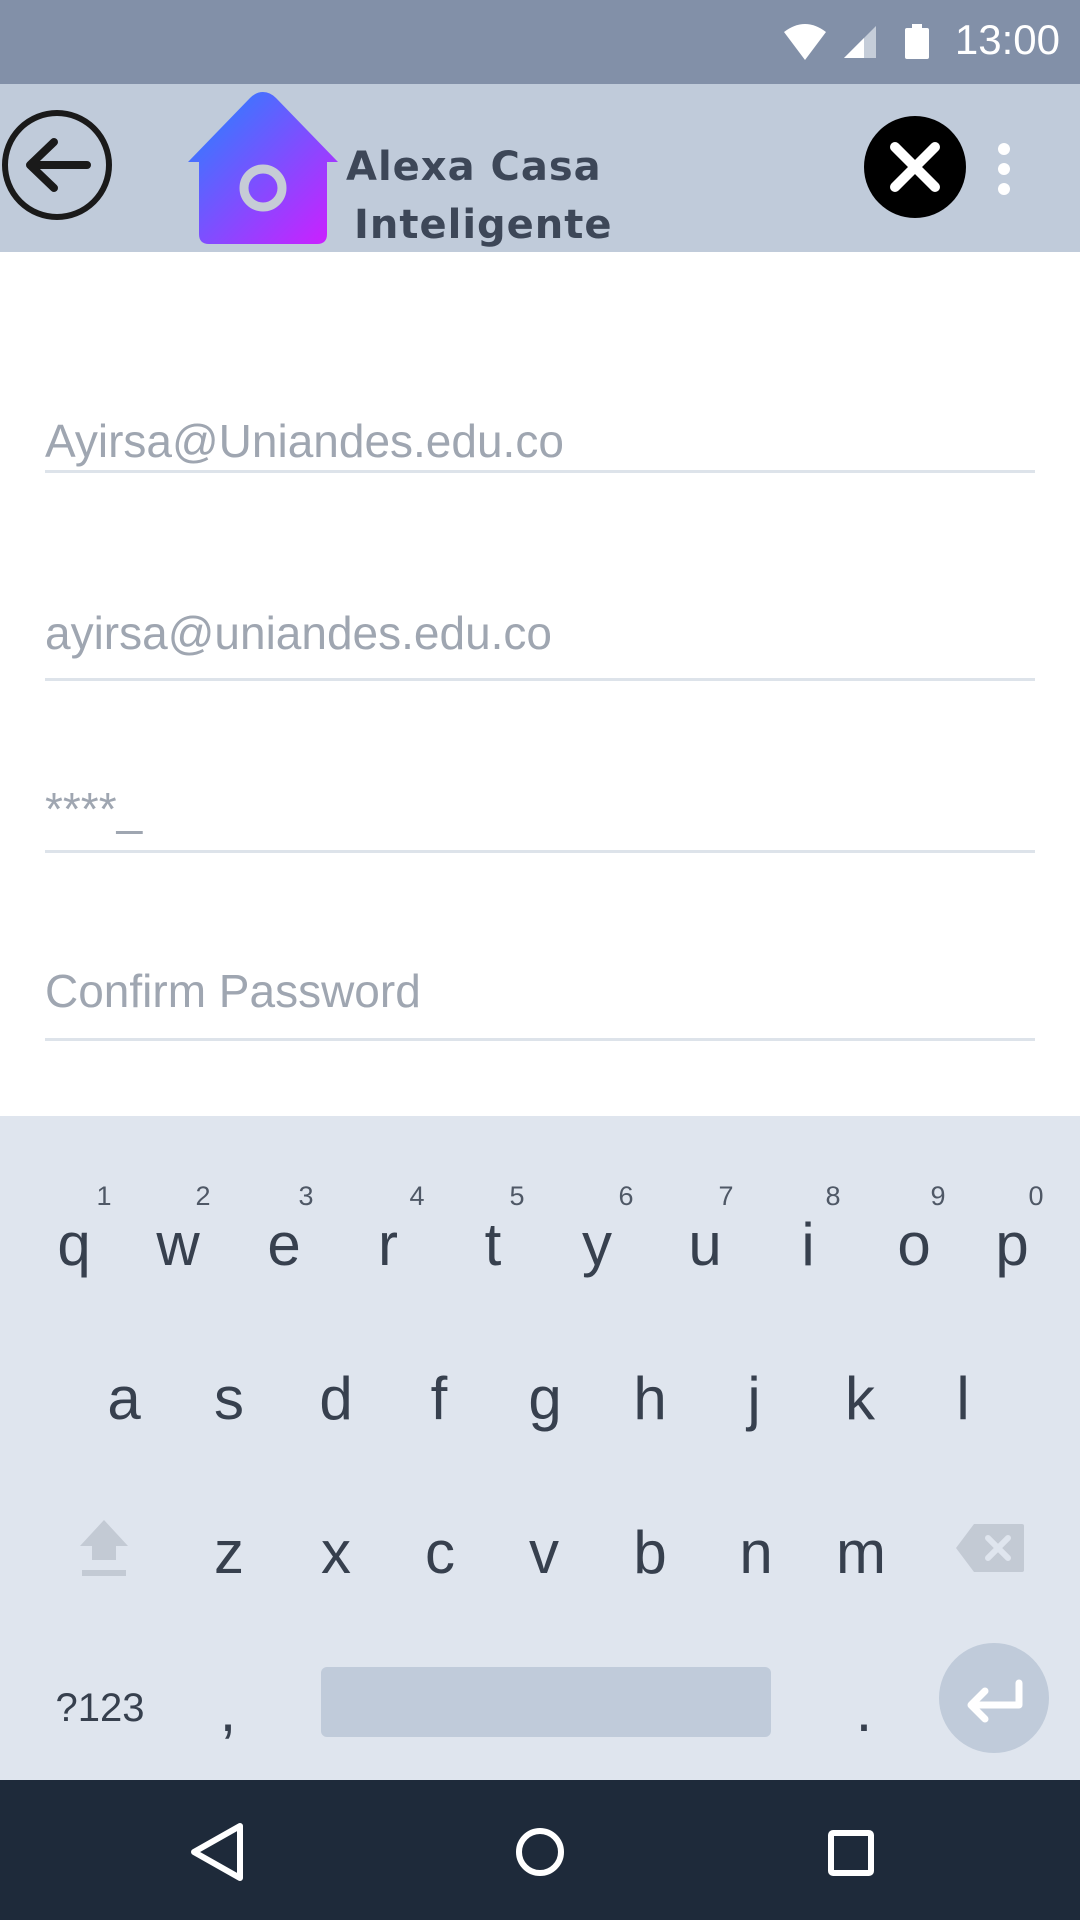  I want to click on key-hint: 5, so click(517, 1196).